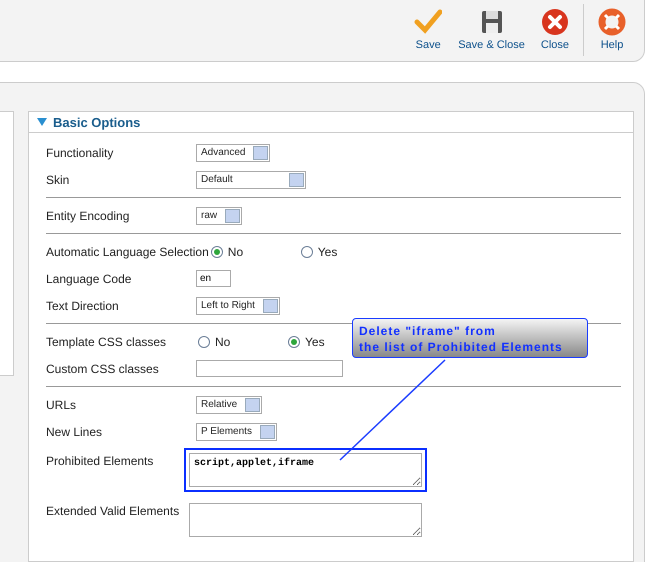 The height and width of the screenshot is (563, 654). I want to click on lifebuoy-icon, so click(612, 22).